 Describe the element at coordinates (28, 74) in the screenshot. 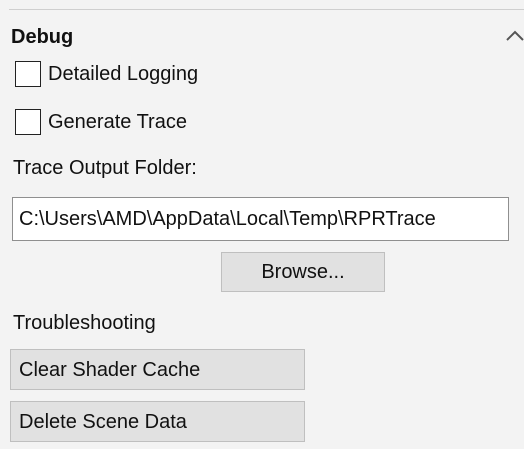

I see `detailed-logging-checkbox` at that location.